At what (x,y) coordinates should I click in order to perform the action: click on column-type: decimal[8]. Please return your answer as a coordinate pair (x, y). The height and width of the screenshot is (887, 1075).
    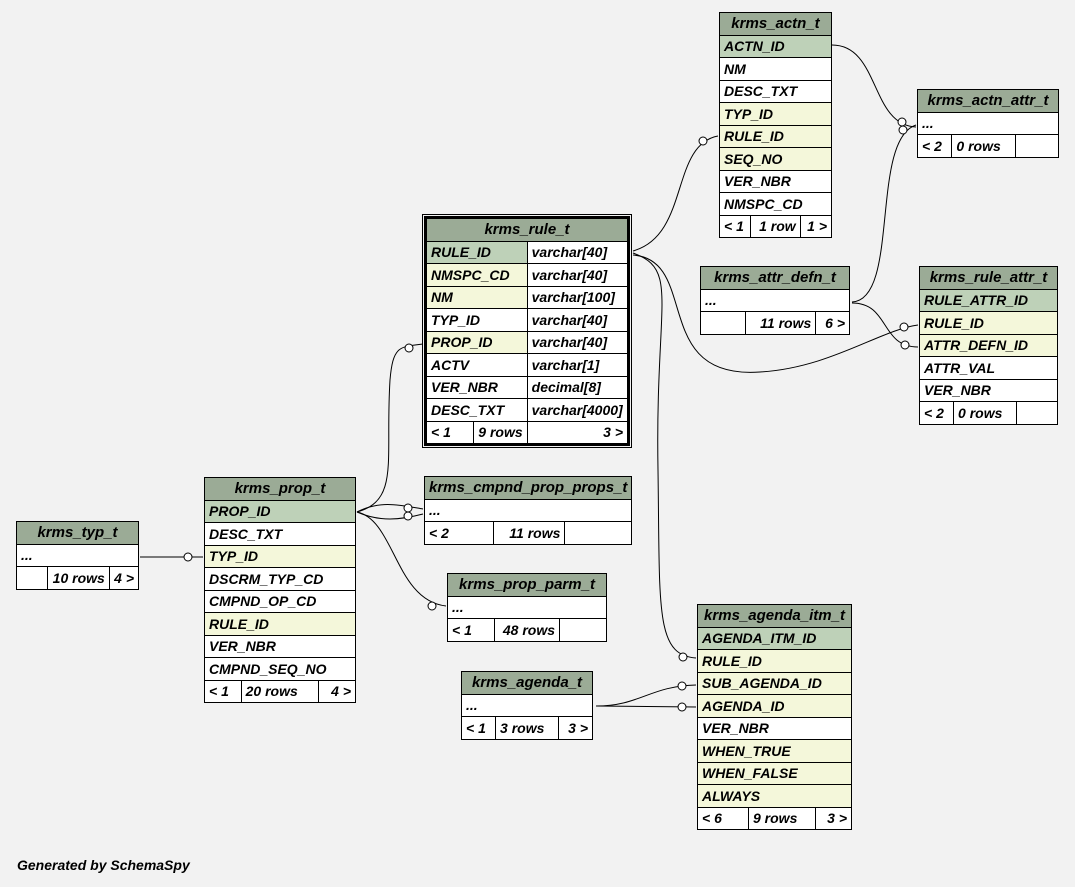
    Looking at the image, I should click on (578, 387).